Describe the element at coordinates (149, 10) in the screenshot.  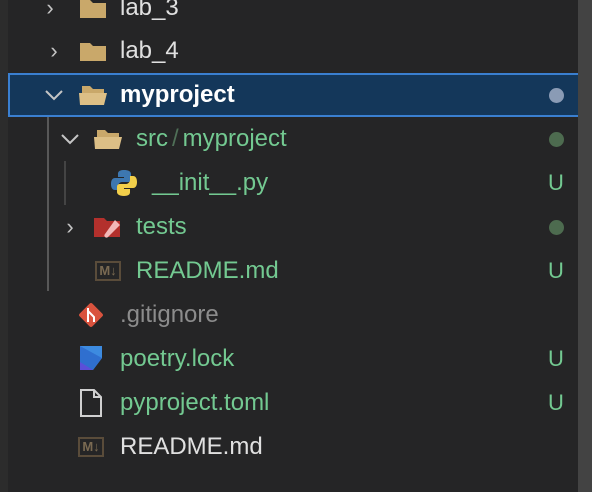
I see `tree-item-label: lab_3` at that location.